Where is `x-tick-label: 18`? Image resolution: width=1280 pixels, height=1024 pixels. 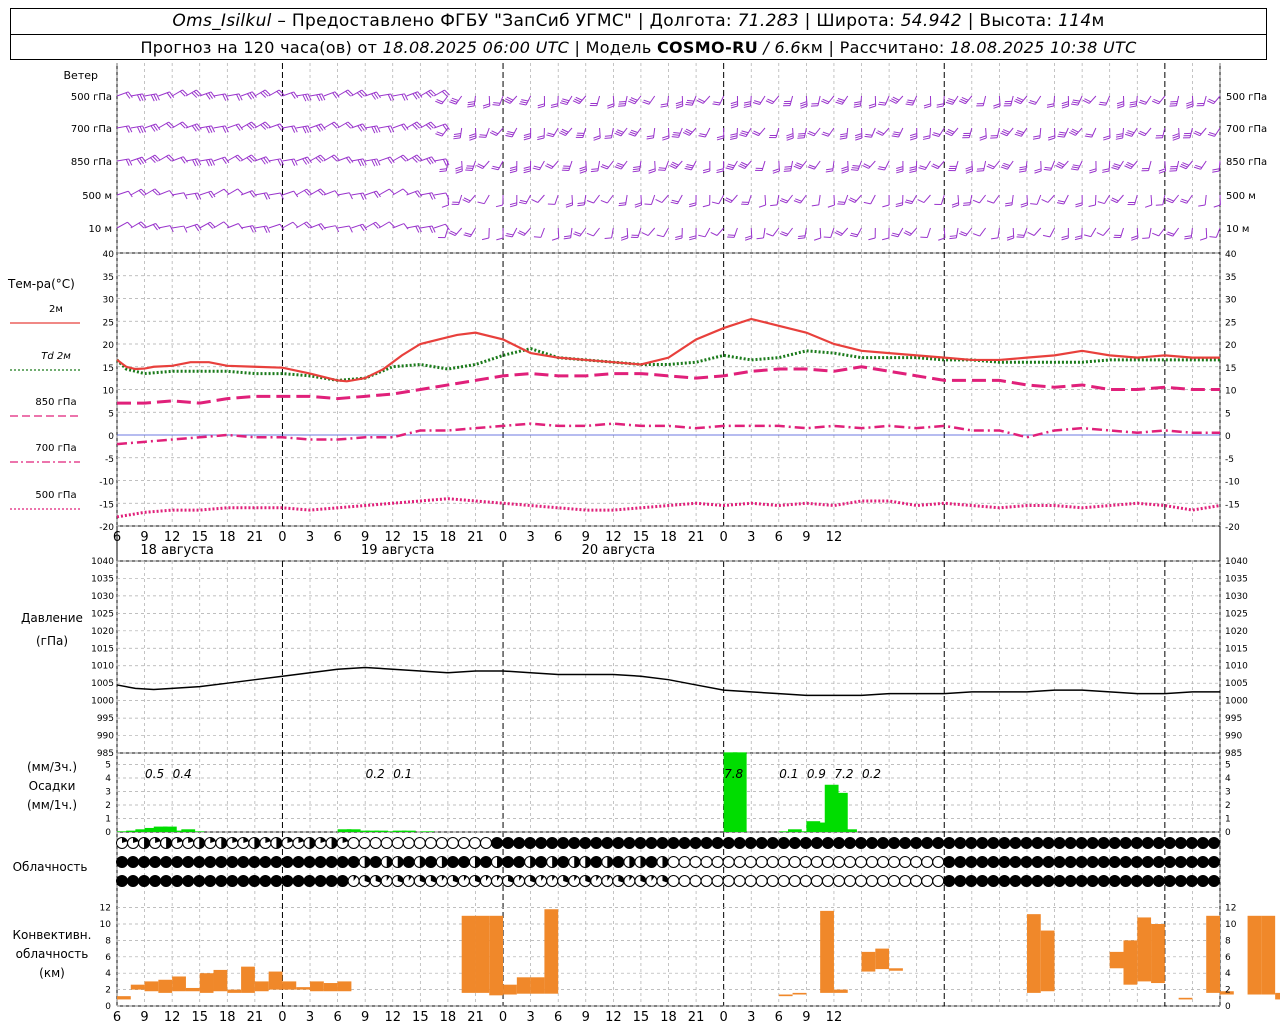 x-tick-label: 18 is located at coordinates (227, 1017).